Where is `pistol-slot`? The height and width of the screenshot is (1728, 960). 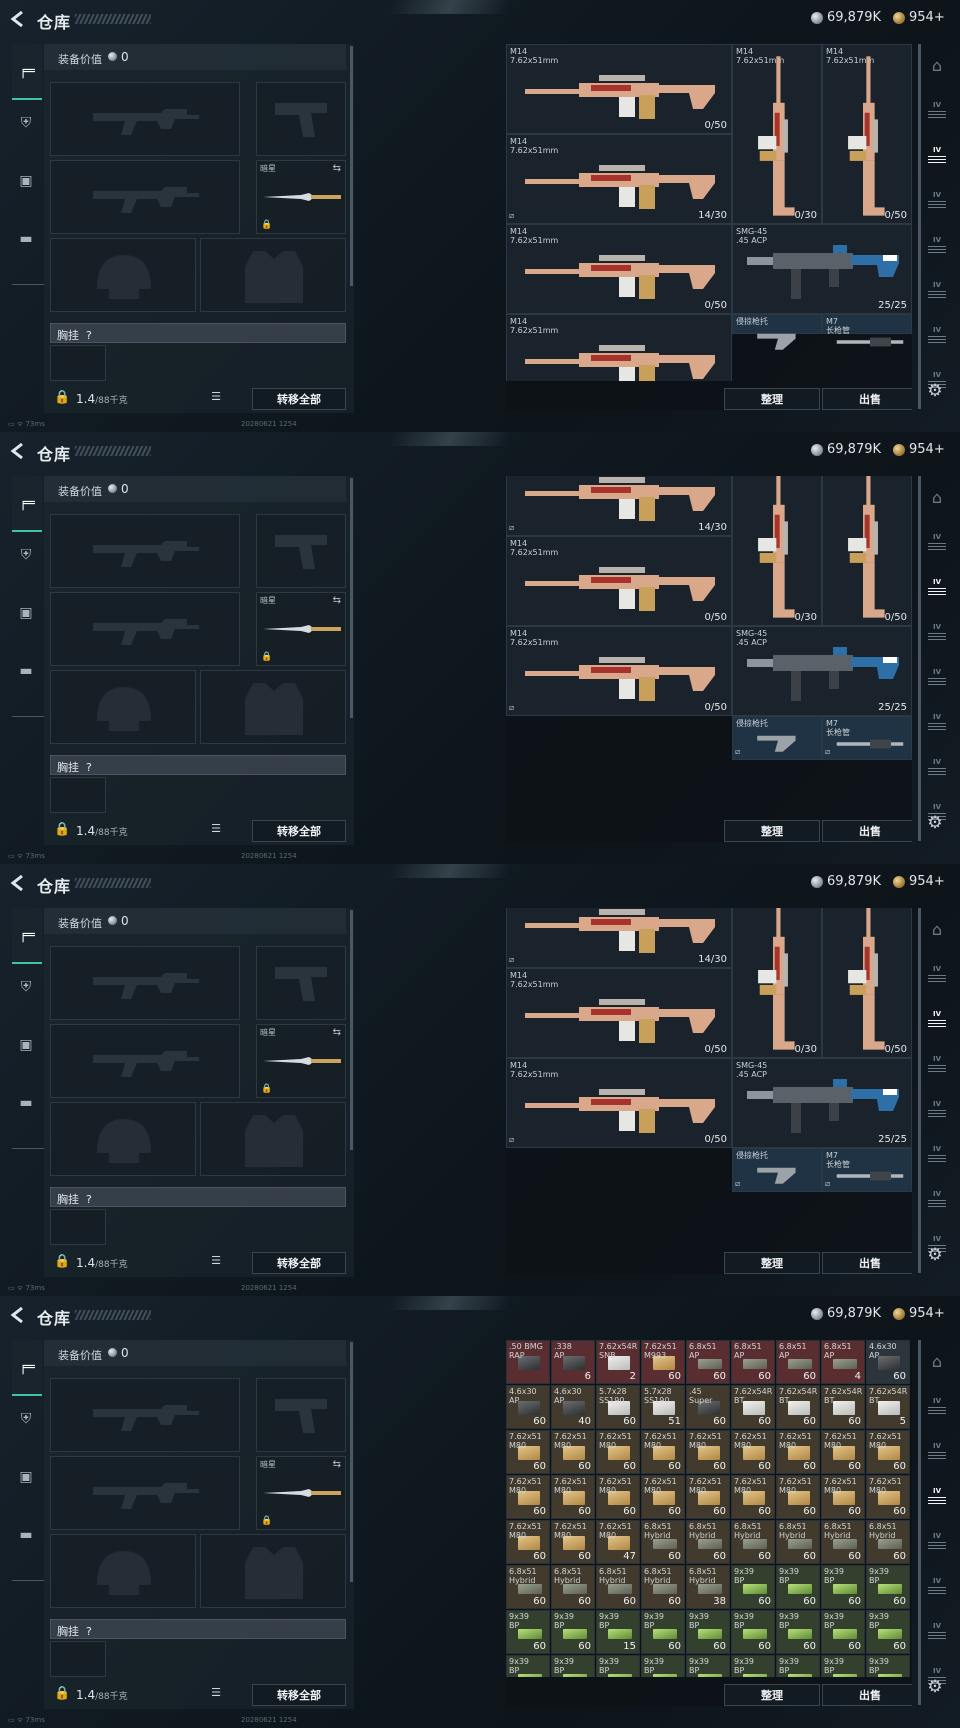
pistol-slot is located at coordinates (301, 551).